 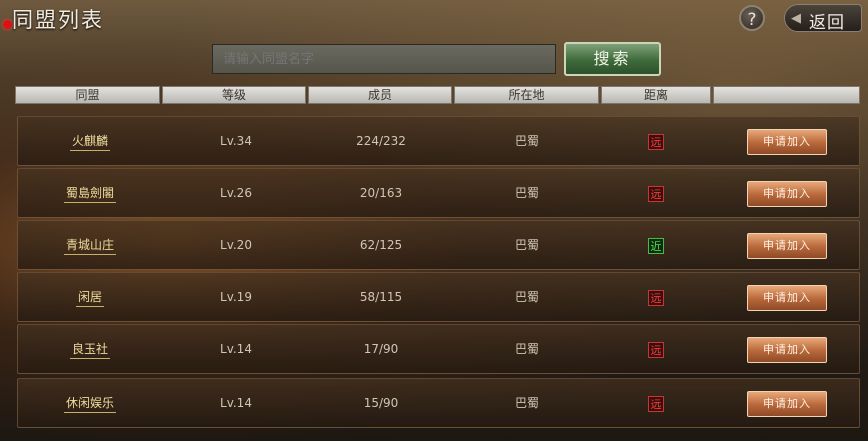 I want to click on distance-badge: 近, so click(x=656, y=245).